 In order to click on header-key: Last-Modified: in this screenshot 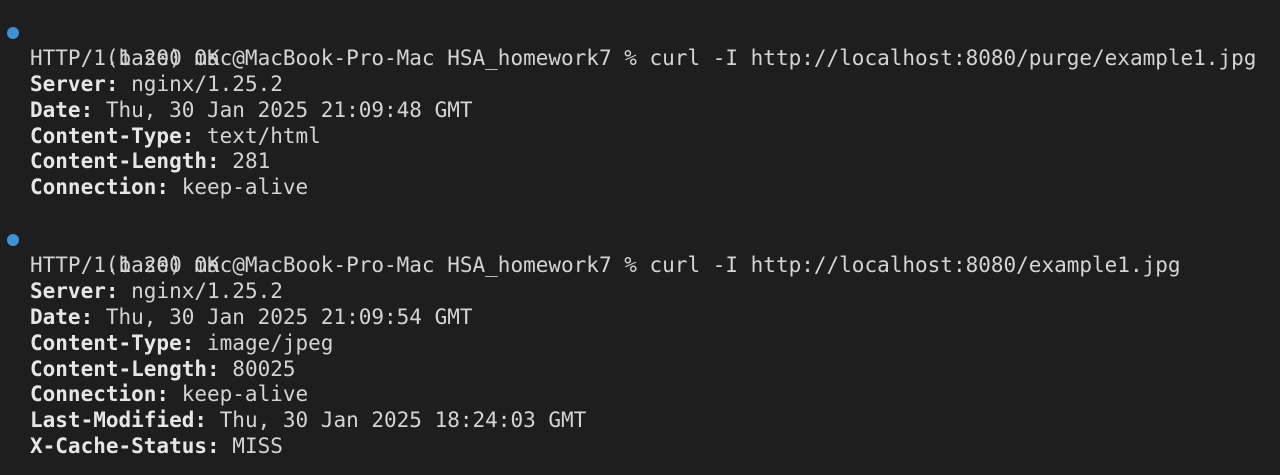, I will do `click(119, 420)`.